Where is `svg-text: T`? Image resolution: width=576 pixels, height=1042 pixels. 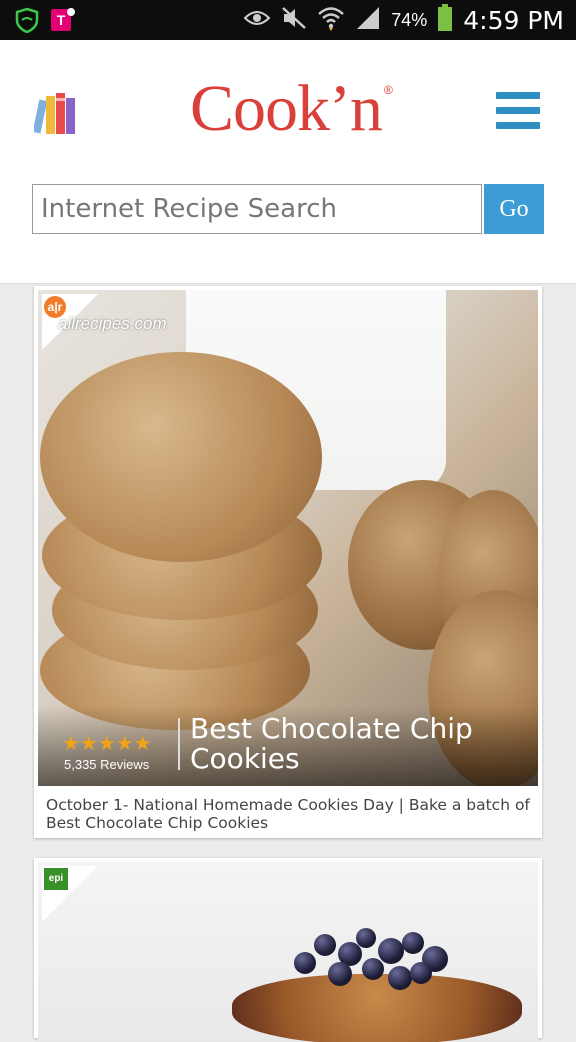 svg-text: T is located at coordinates (61, 20).